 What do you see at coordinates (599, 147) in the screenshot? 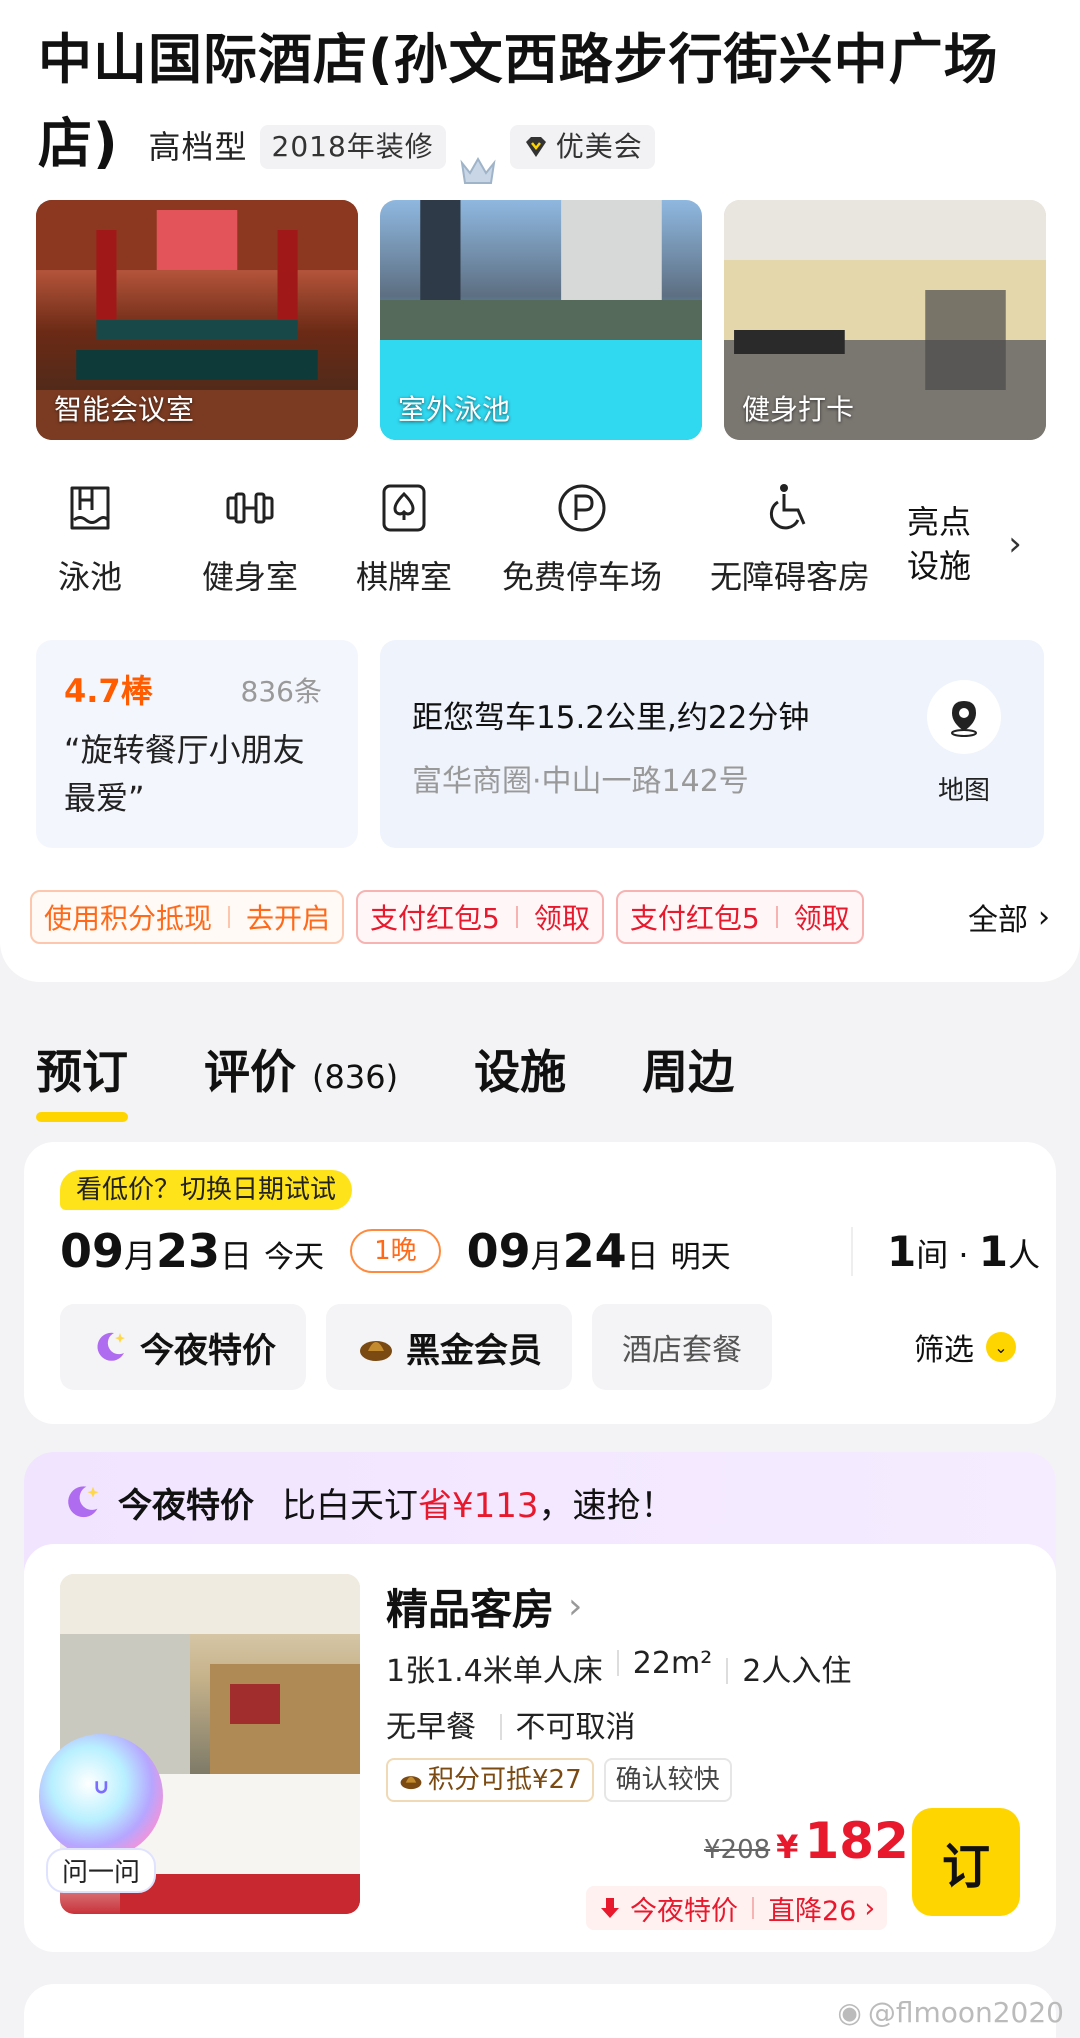
I see `member-label: 优美会` at bounding box center [599, 147].